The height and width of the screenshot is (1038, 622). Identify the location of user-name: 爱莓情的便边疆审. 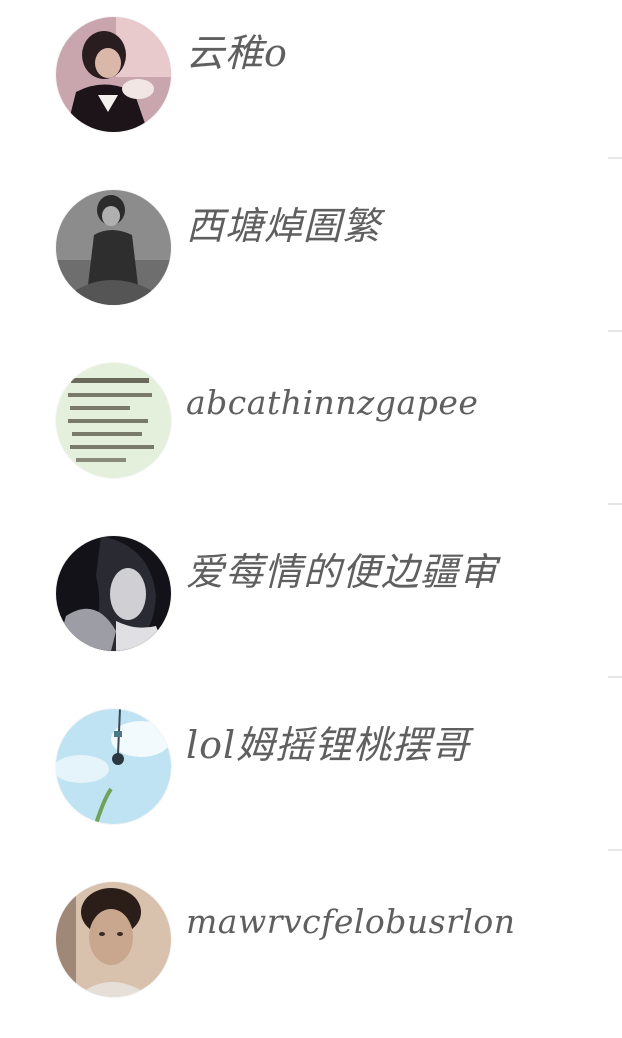
(342, 572).